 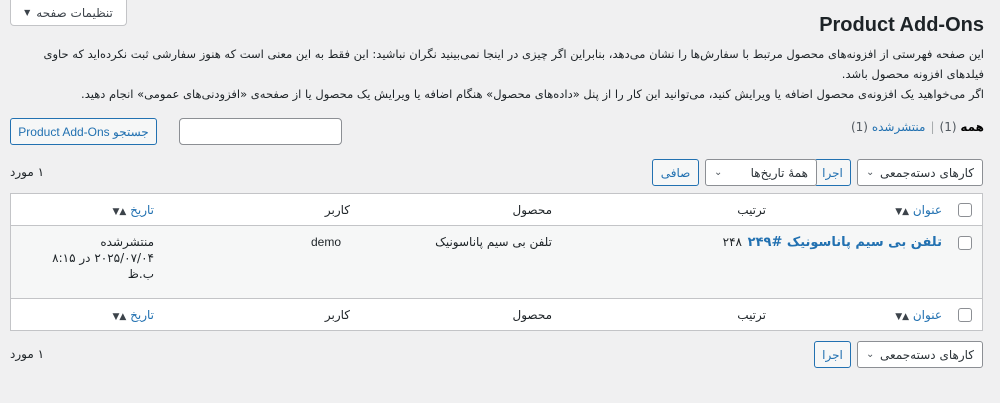 I want to click on row-date-period: ب.ظ, so click(x=140, y=274).